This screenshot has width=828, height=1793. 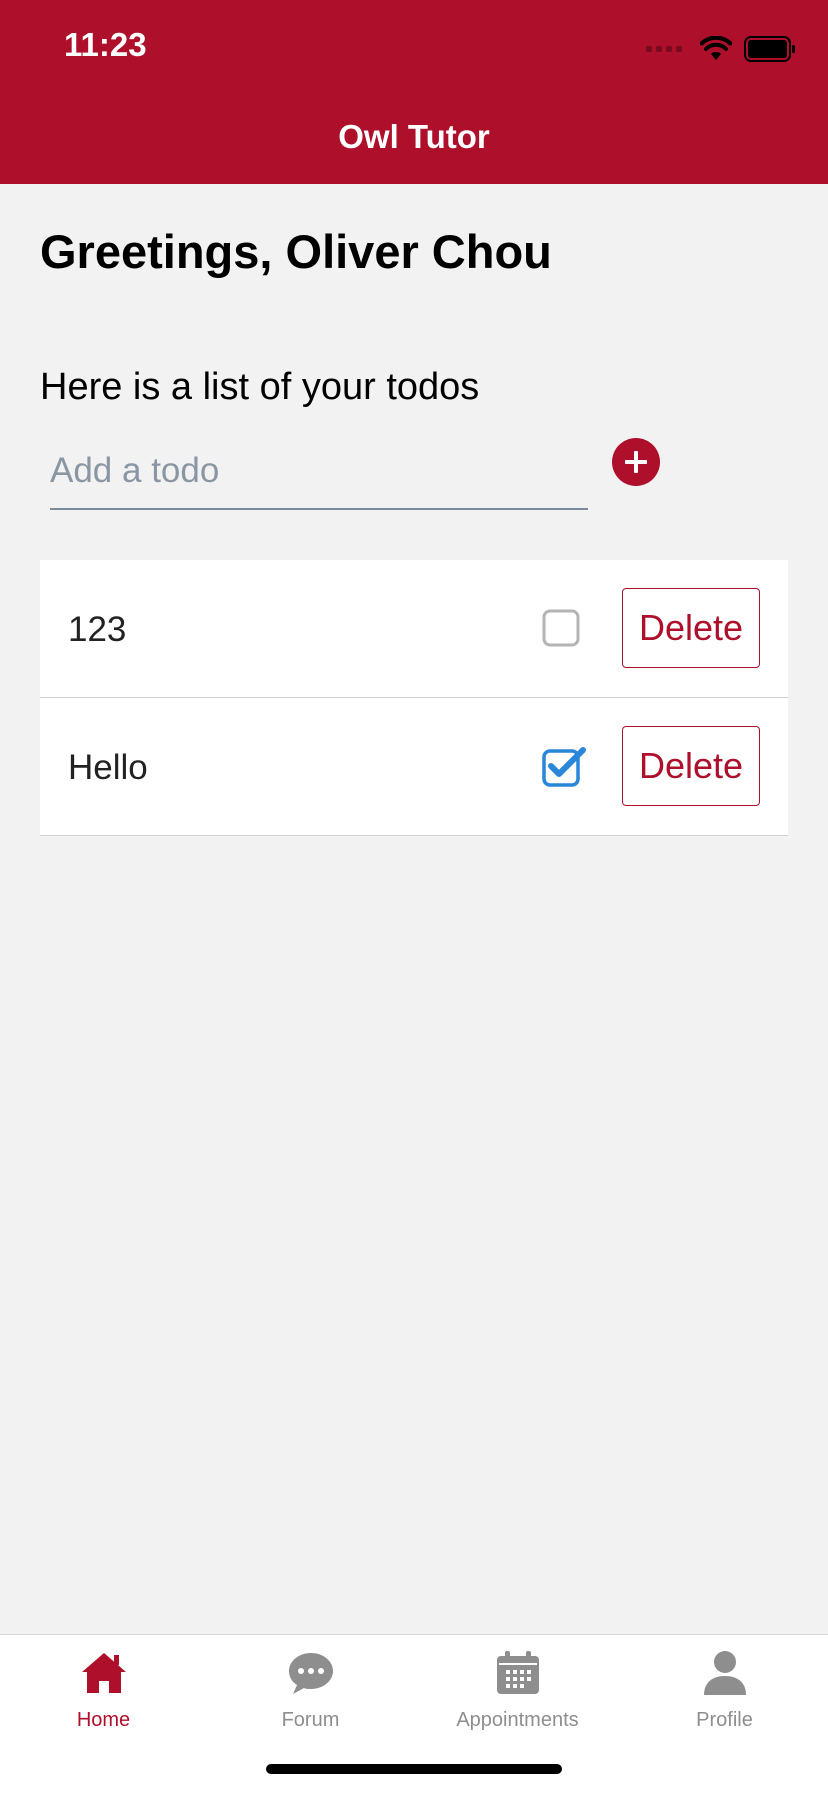 I want to click on tab-forum: Forum, so click(x=310, y=1690).